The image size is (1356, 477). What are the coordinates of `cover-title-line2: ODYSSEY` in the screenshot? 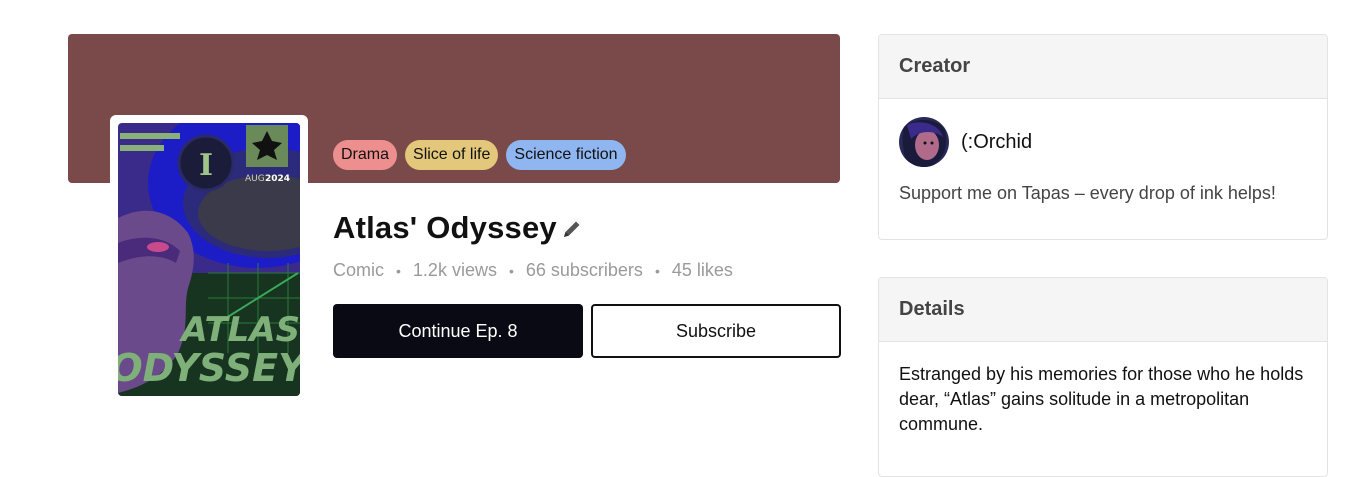 It's located at (209, 368).